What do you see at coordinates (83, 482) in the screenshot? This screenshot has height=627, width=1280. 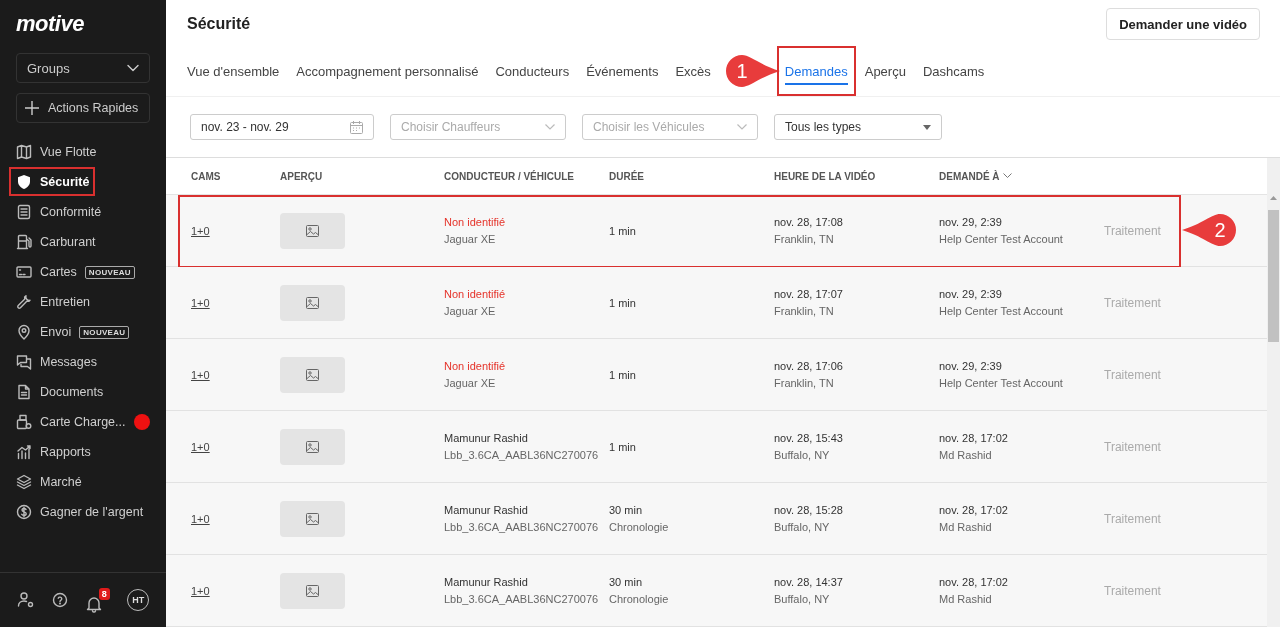 I see `sidebar-item: Marché` at bounding box center [83, 482].